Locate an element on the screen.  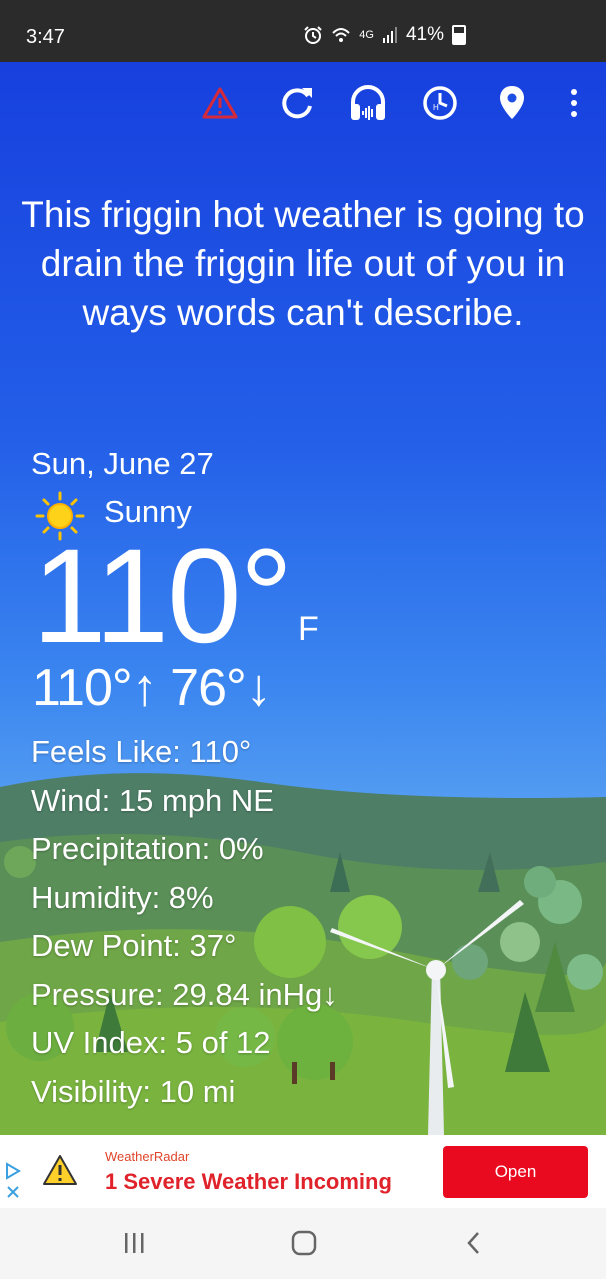
battery-percent: 41% is located at coordinates (424, 34).